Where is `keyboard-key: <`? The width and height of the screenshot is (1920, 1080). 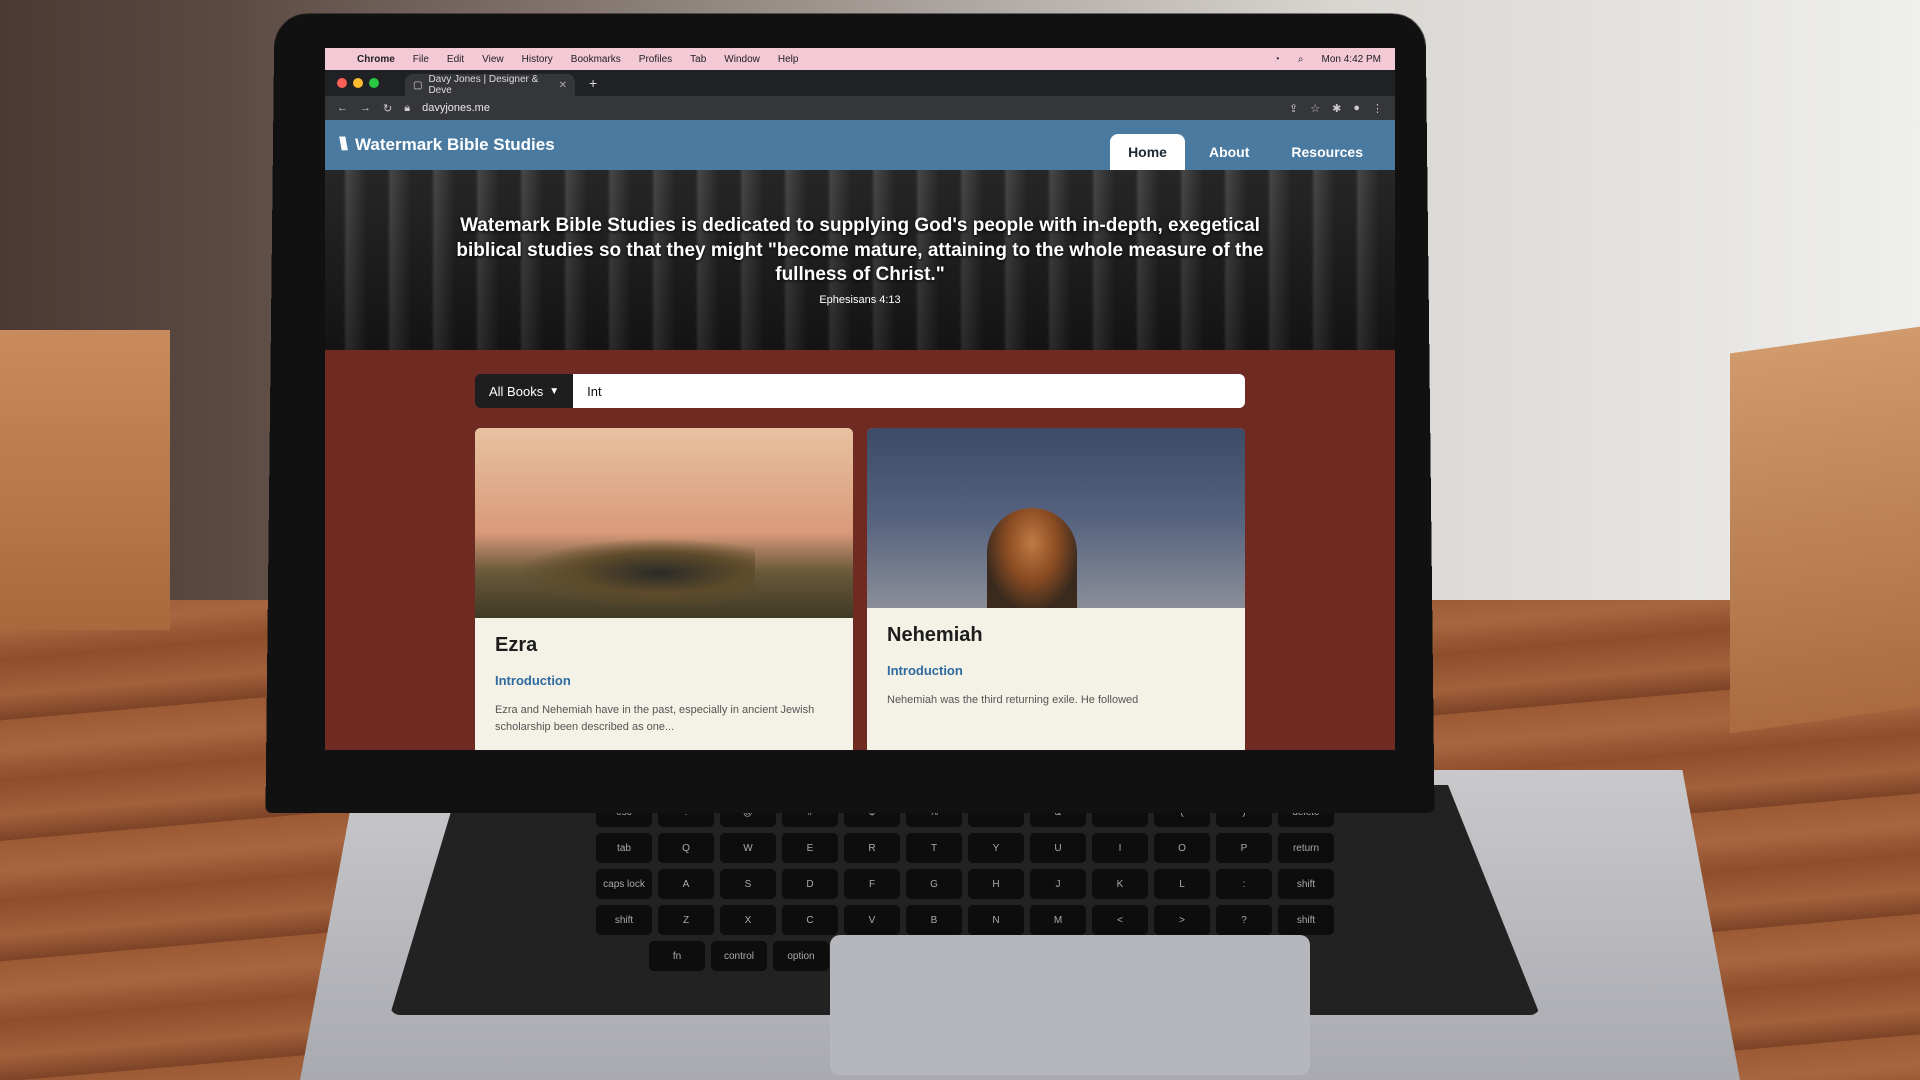 keyboard-key: < is located at coordinates (1120, 920).